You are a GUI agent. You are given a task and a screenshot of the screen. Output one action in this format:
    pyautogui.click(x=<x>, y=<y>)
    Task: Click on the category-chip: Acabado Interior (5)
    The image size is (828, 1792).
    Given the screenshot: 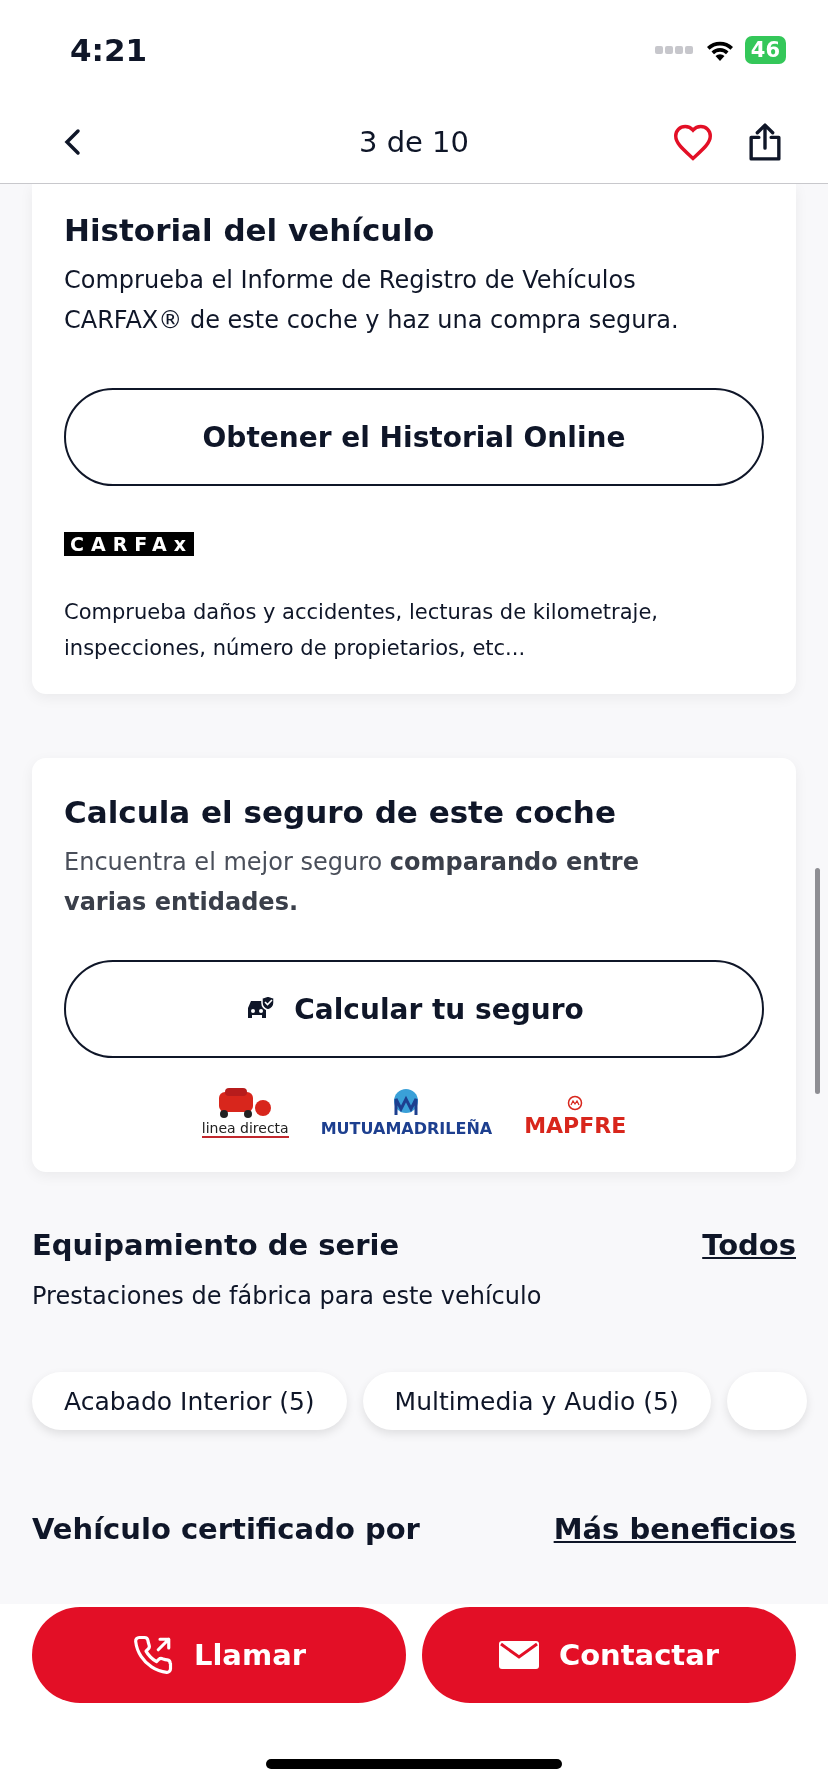 What is the action you would take?
    pyautogui.click(x=189, y=1401)
    